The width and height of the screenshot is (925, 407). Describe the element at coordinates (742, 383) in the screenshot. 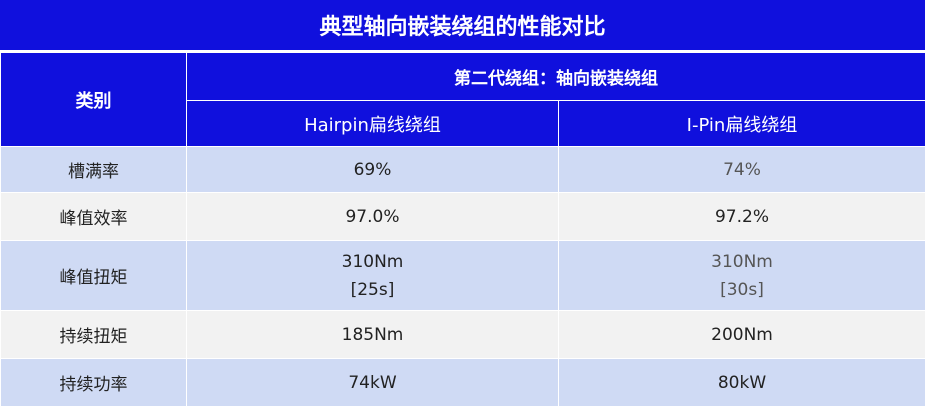

I see `ipin-value: 80kW` at that location.